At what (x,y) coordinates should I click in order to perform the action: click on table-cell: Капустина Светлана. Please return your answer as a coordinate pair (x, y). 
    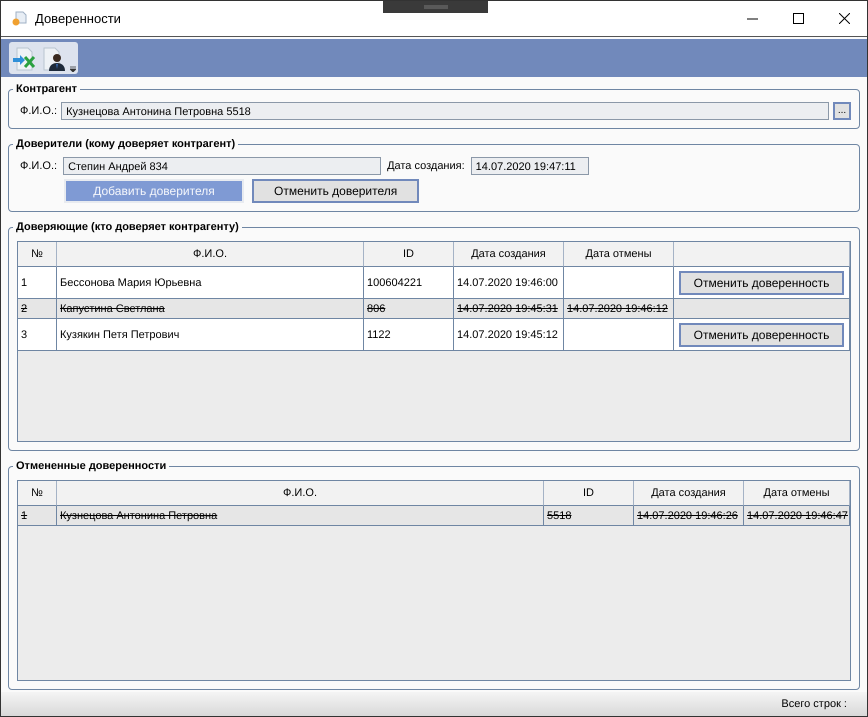
    Looking at the image, I should click on (210, 309).